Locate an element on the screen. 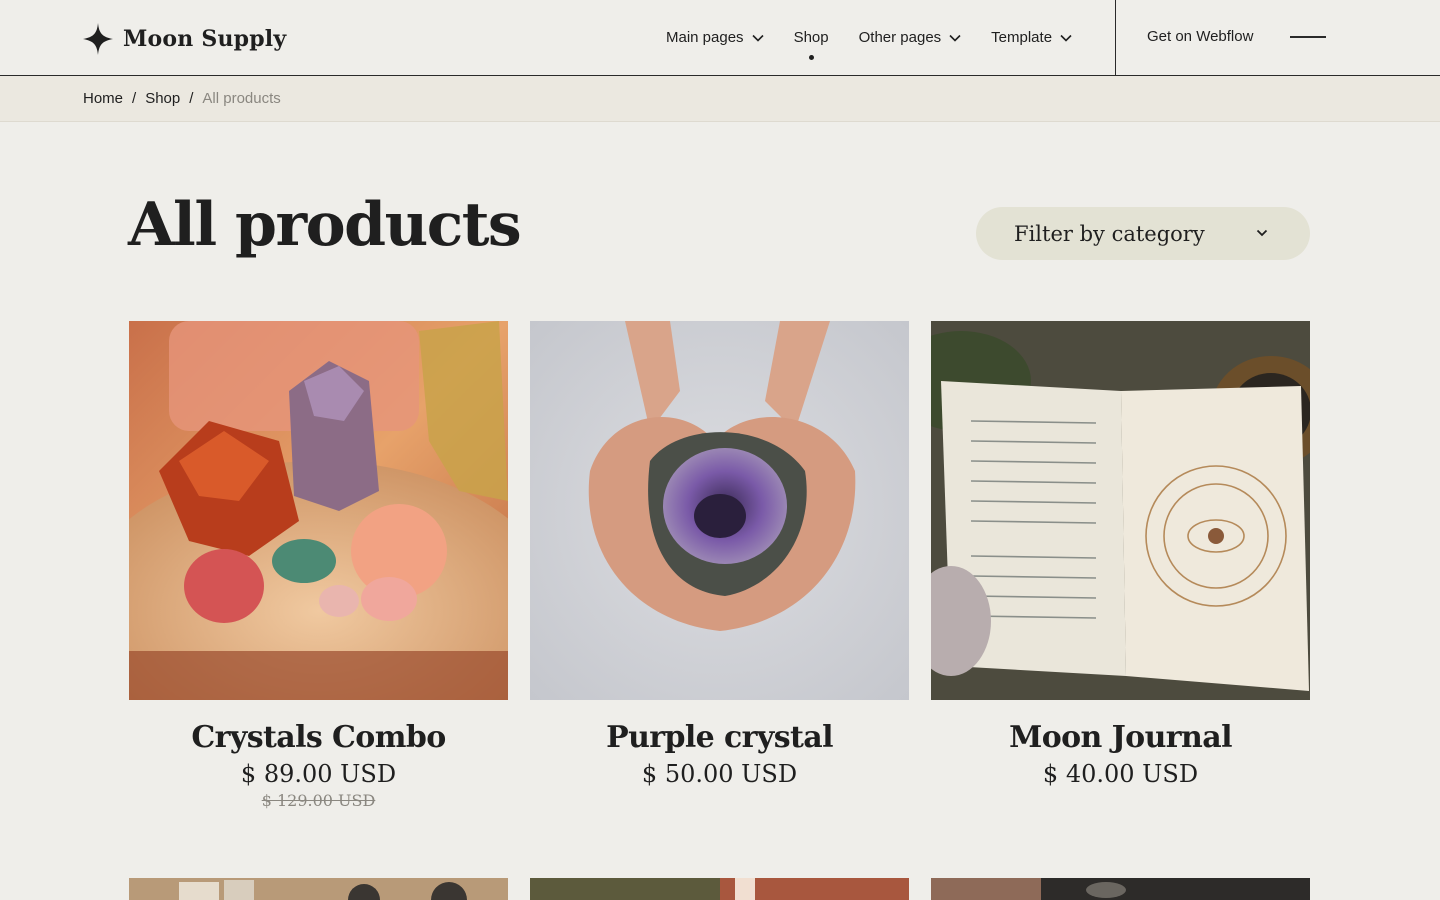 This screenshot has height=900, width=1440. nav-main-pages-label: Main pages is located at coordinates (705, 37).